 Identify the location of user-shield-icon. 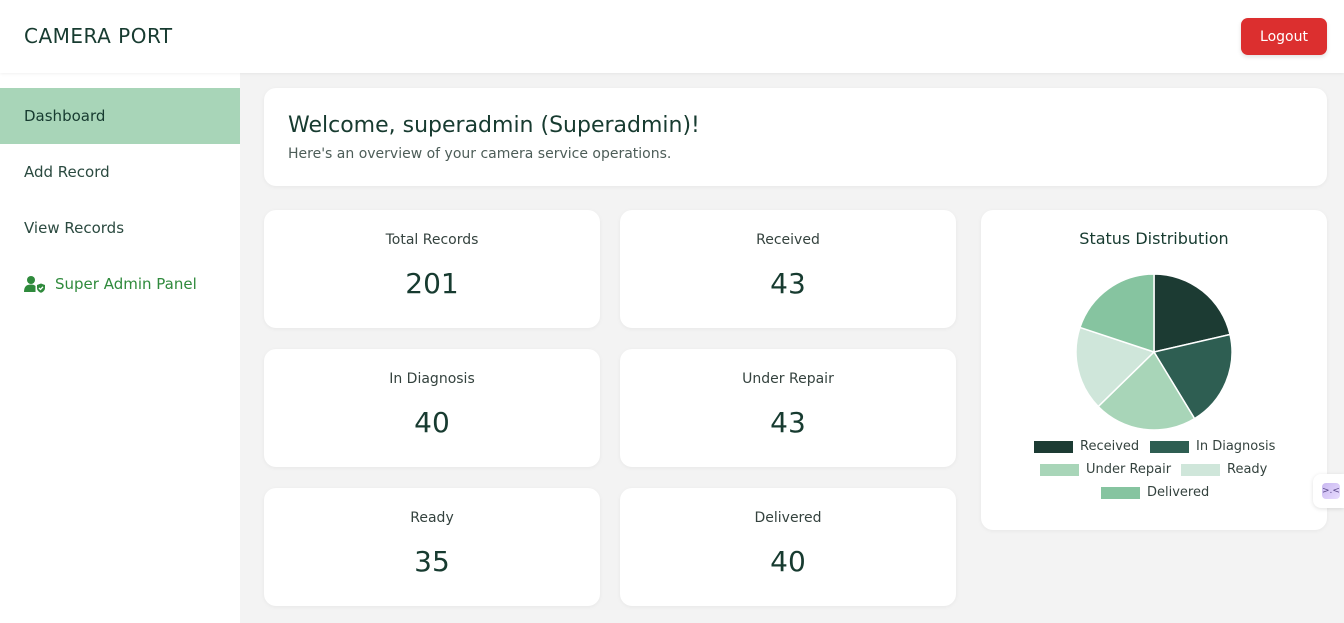
(34, 284).